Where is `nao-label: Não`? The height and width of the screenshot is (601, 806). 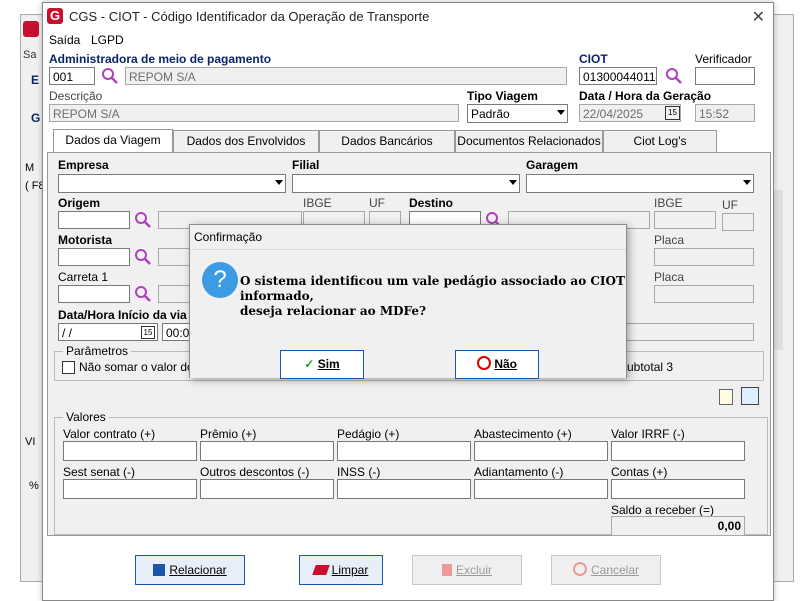 nao-label: Não is located at coordinates (505, 364).